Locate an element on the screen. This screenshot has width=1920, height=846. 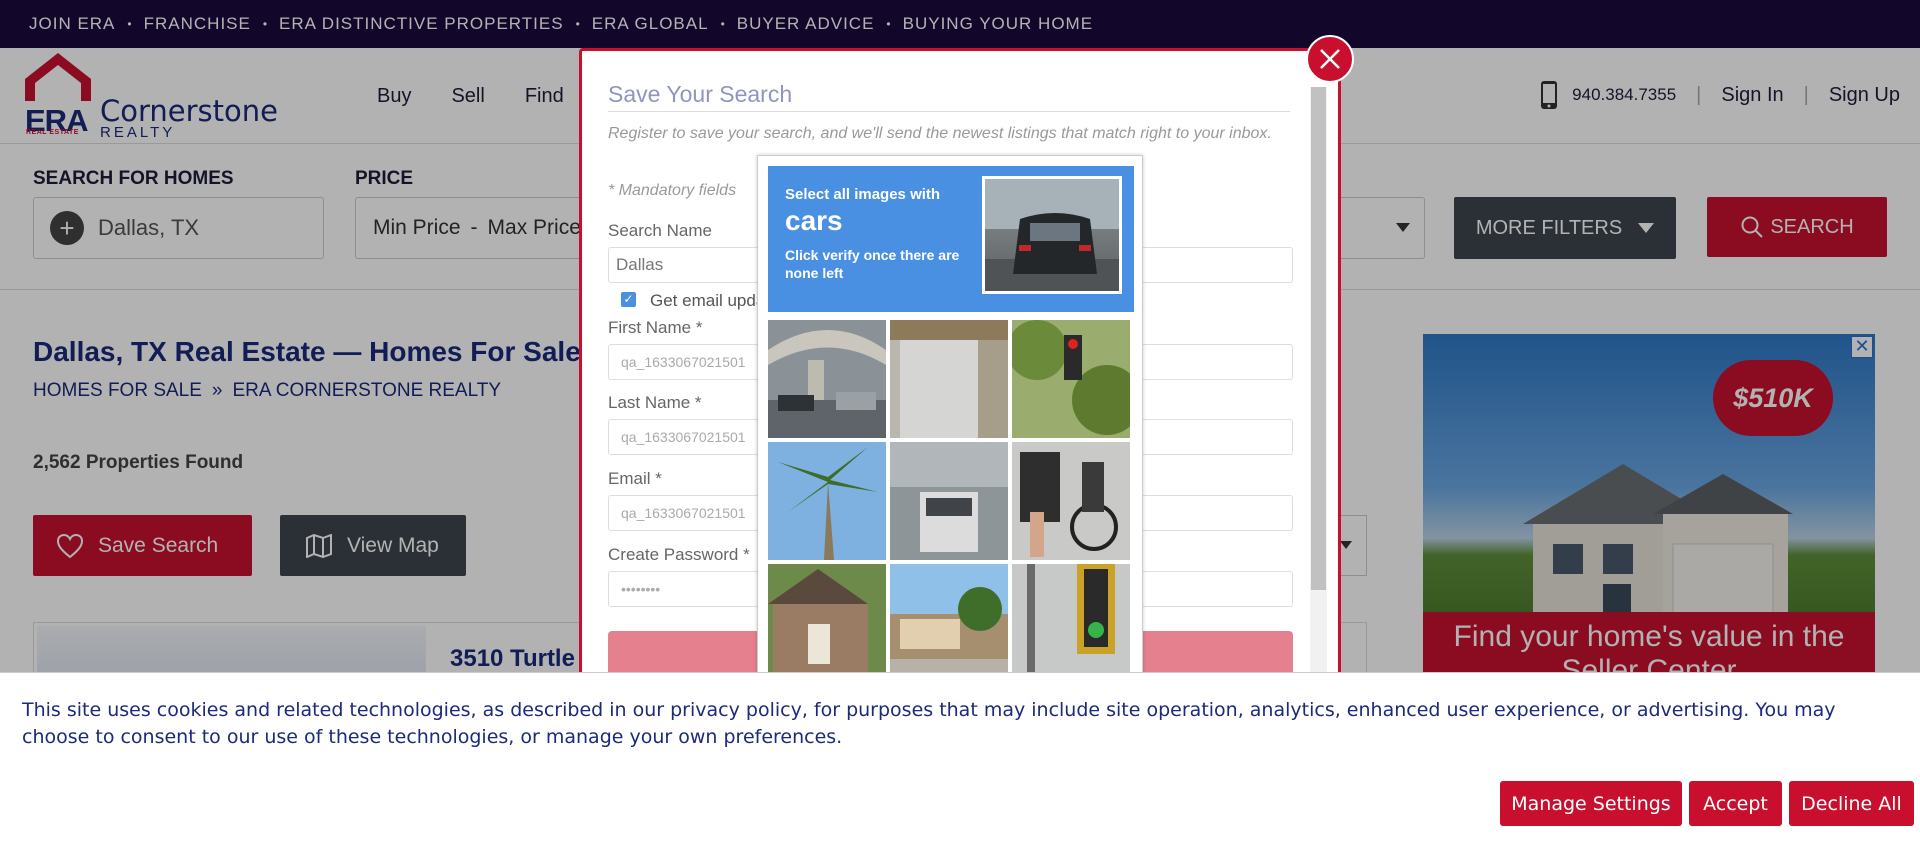
captcha-instruction: Select all images with is located at coordinates (863, 194).